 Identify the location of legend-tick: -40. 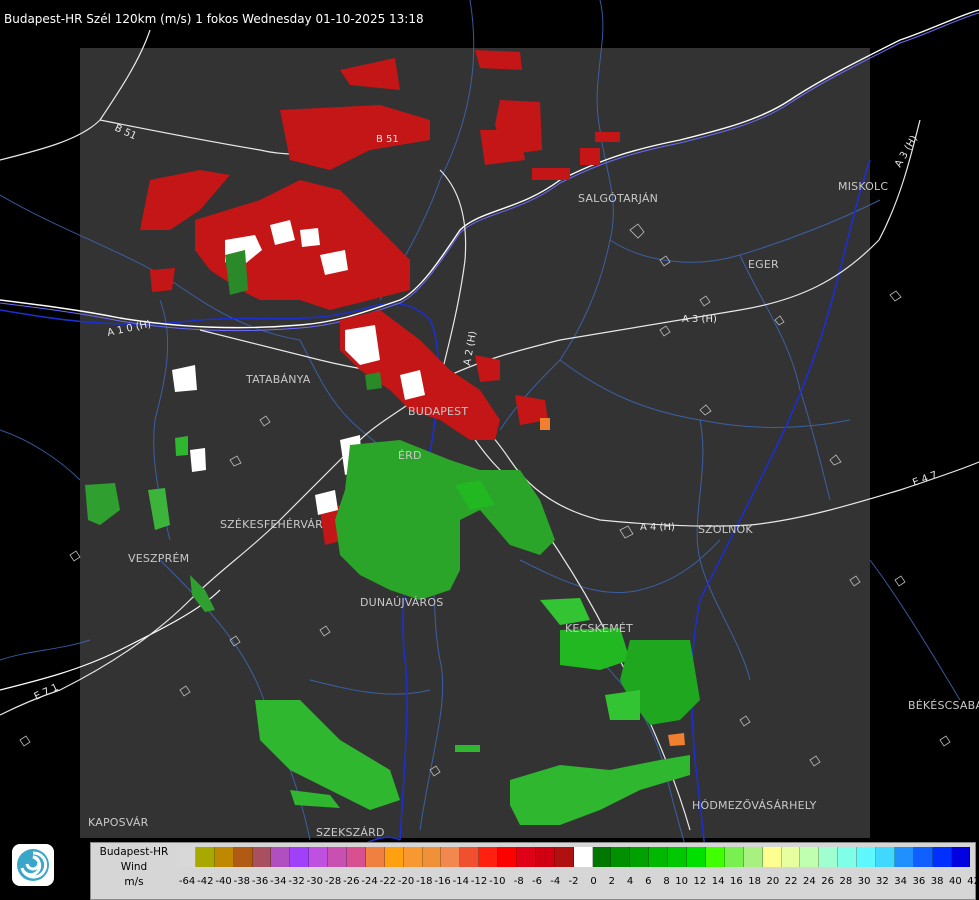
(223, 881).